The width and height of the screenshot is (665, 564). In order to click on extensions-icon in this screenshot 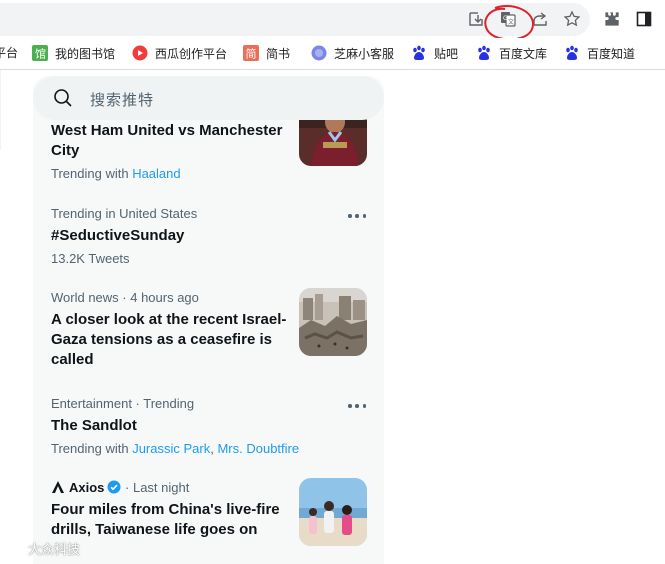, I will do `click(612, 19)`.